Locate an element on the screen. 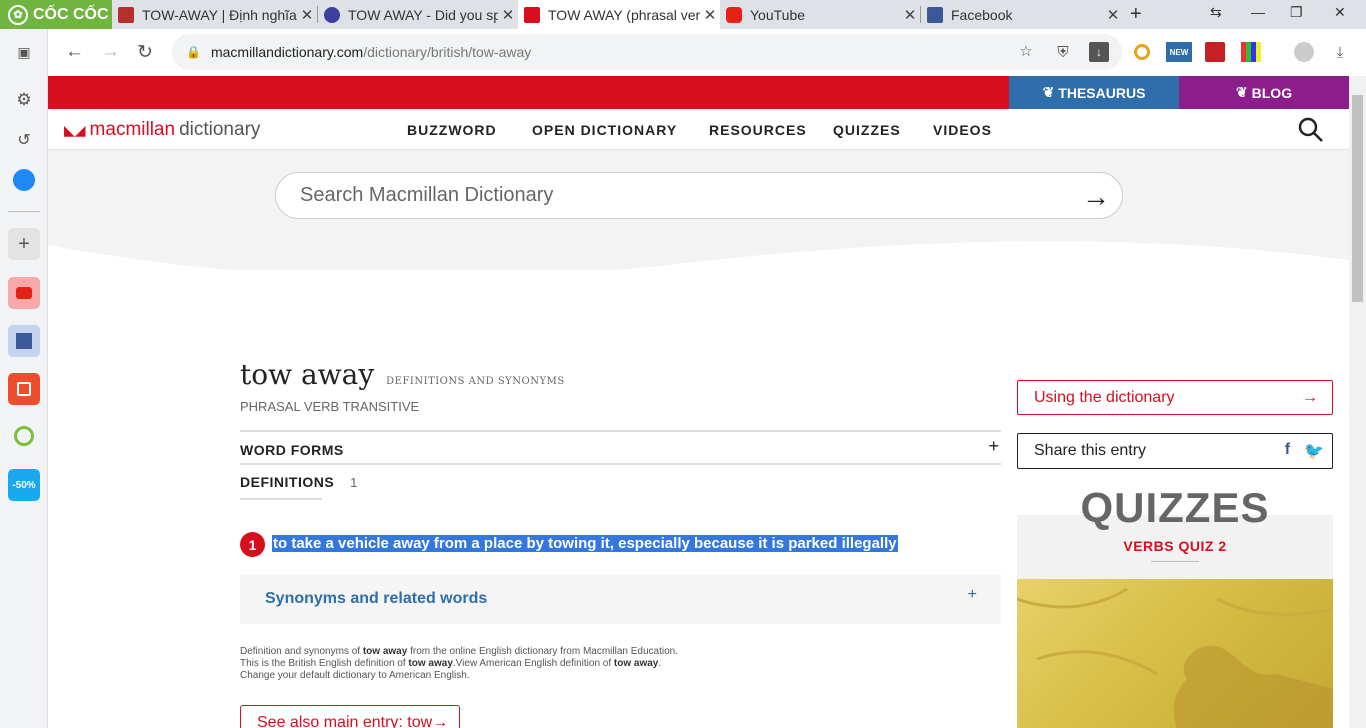 Image resolution: width=1366 pixels, height=728 pixels. profile-avatar is located at coordinates (1304, 52).